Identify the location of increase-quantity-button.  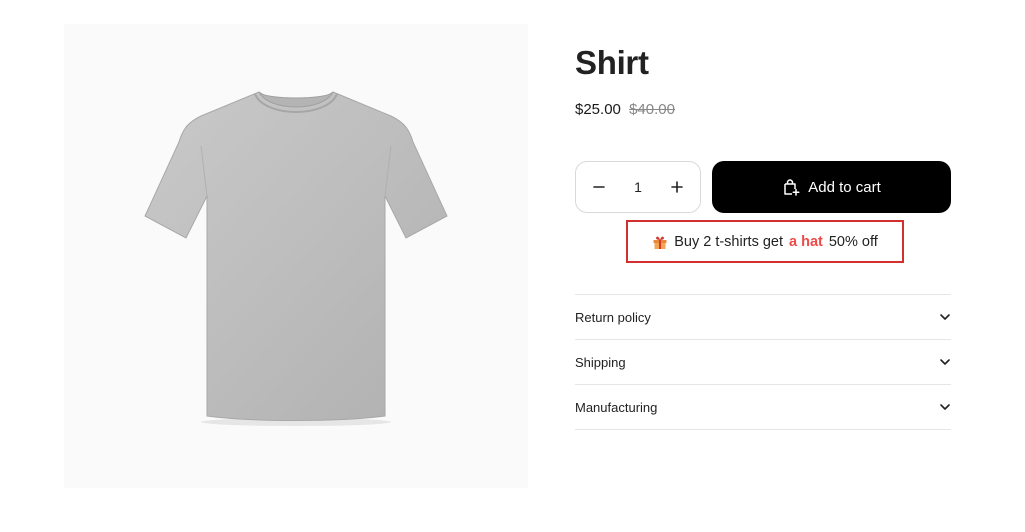
(677, 187).